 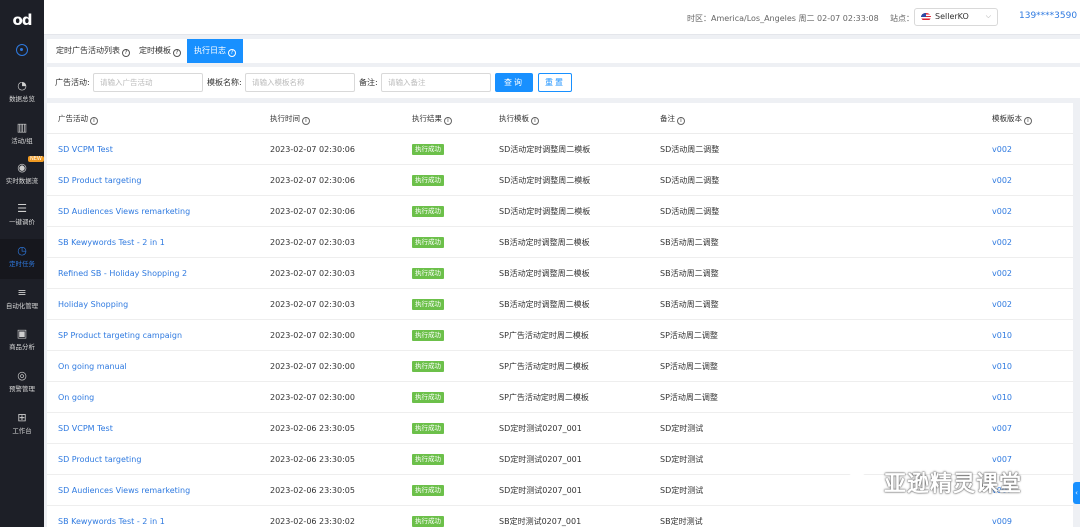 I want to click on sidebar-item: ◔ 数据总览, so click(x=22, y=94).